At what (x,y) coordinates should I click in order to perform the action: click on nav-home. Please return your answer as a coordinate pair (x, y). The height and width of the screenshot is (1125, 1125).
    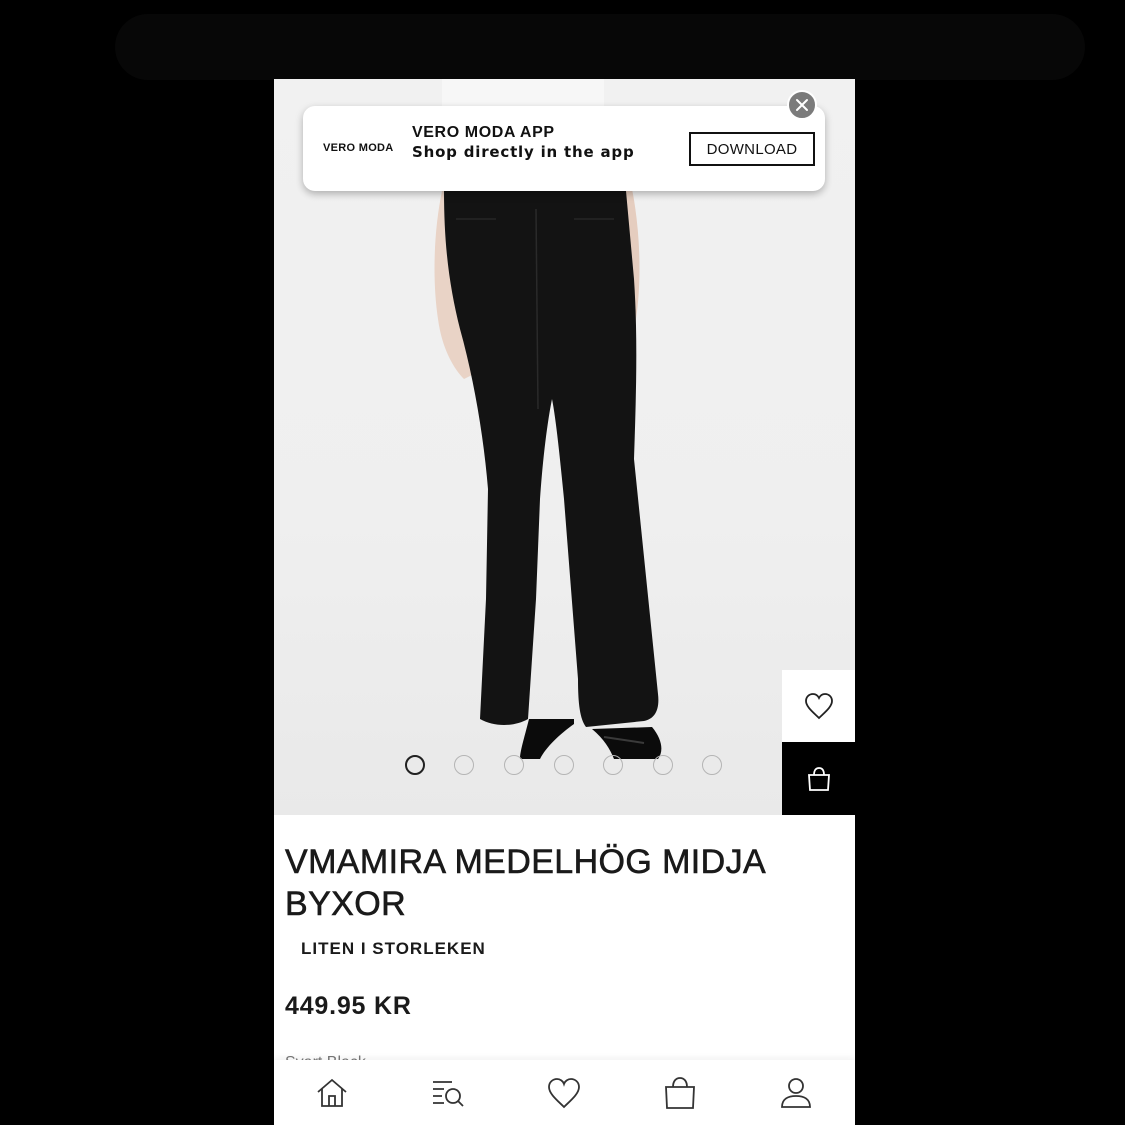
    Looking at the image, I should click on (332, 1092).